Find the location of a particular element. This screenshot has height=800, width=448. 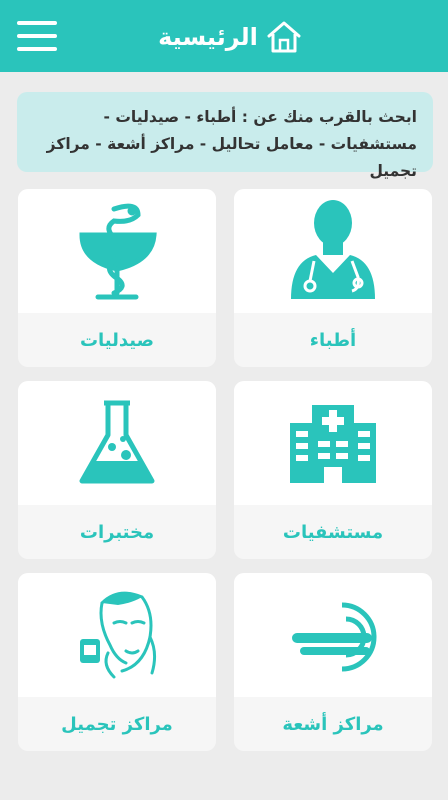

category-label: أطباء is located at coordinates (333, 340).